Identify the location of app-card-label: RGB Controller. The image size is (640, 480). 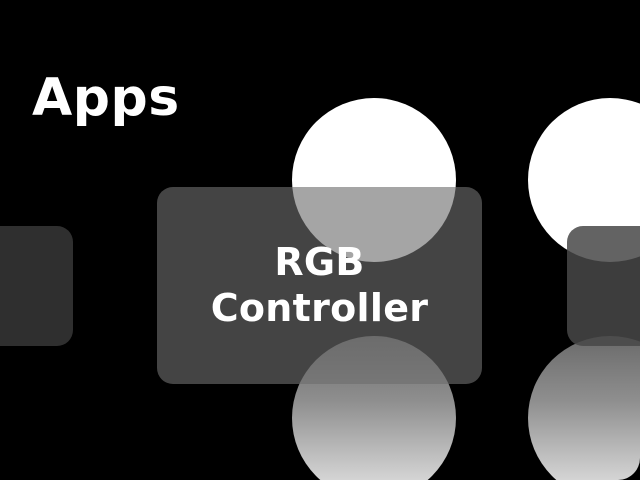
(319, 284).